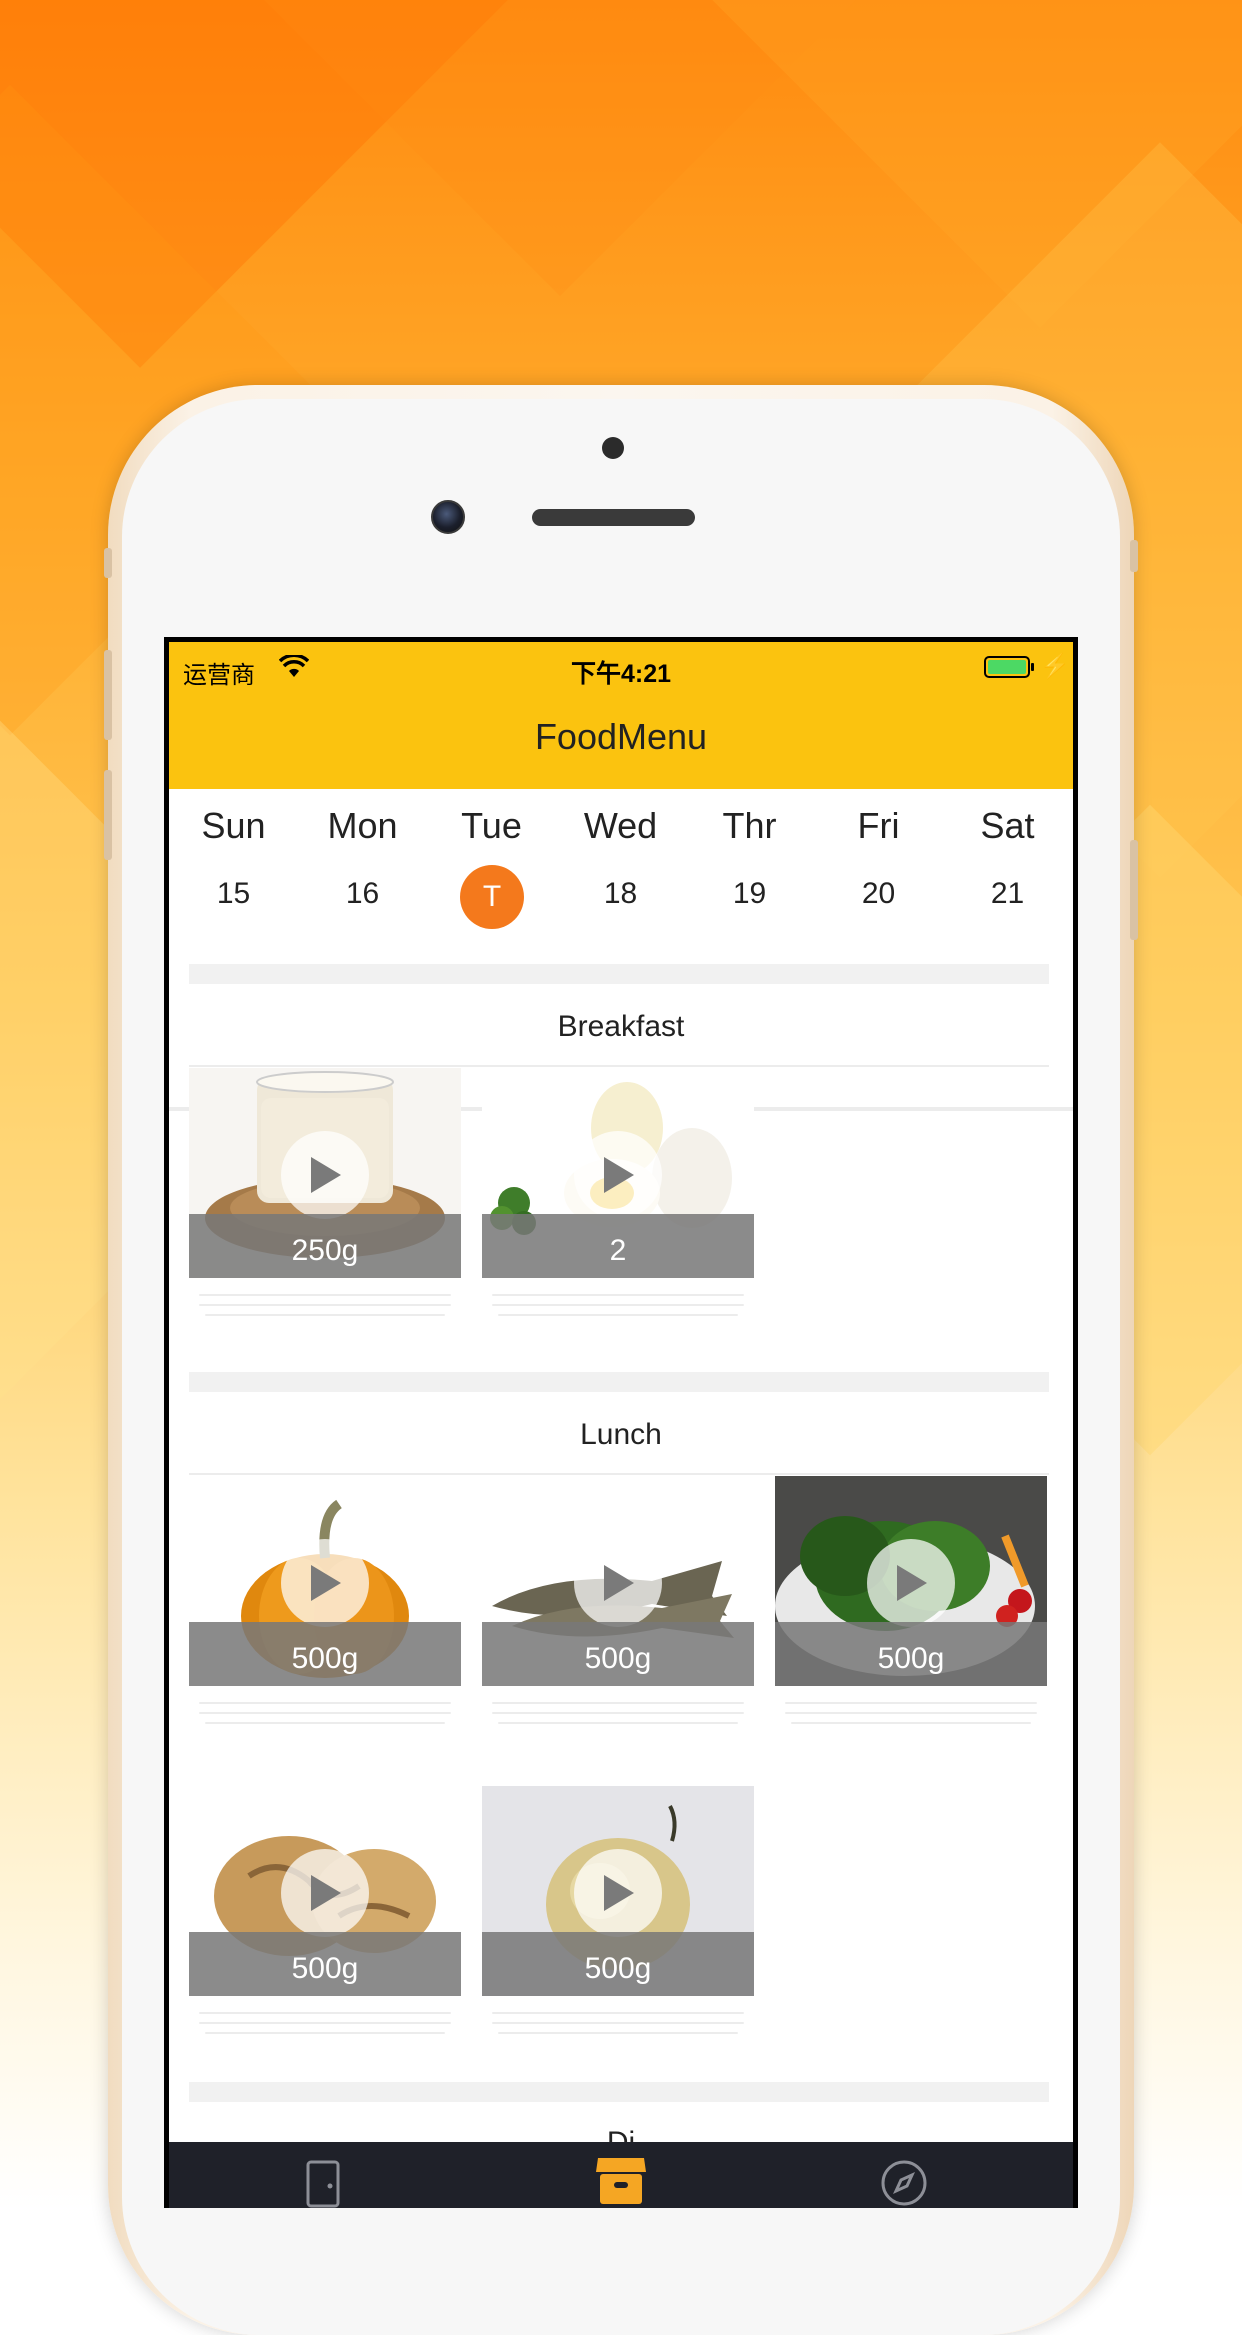  I want to click on page-title: FoodMenu, so click(621, 736).